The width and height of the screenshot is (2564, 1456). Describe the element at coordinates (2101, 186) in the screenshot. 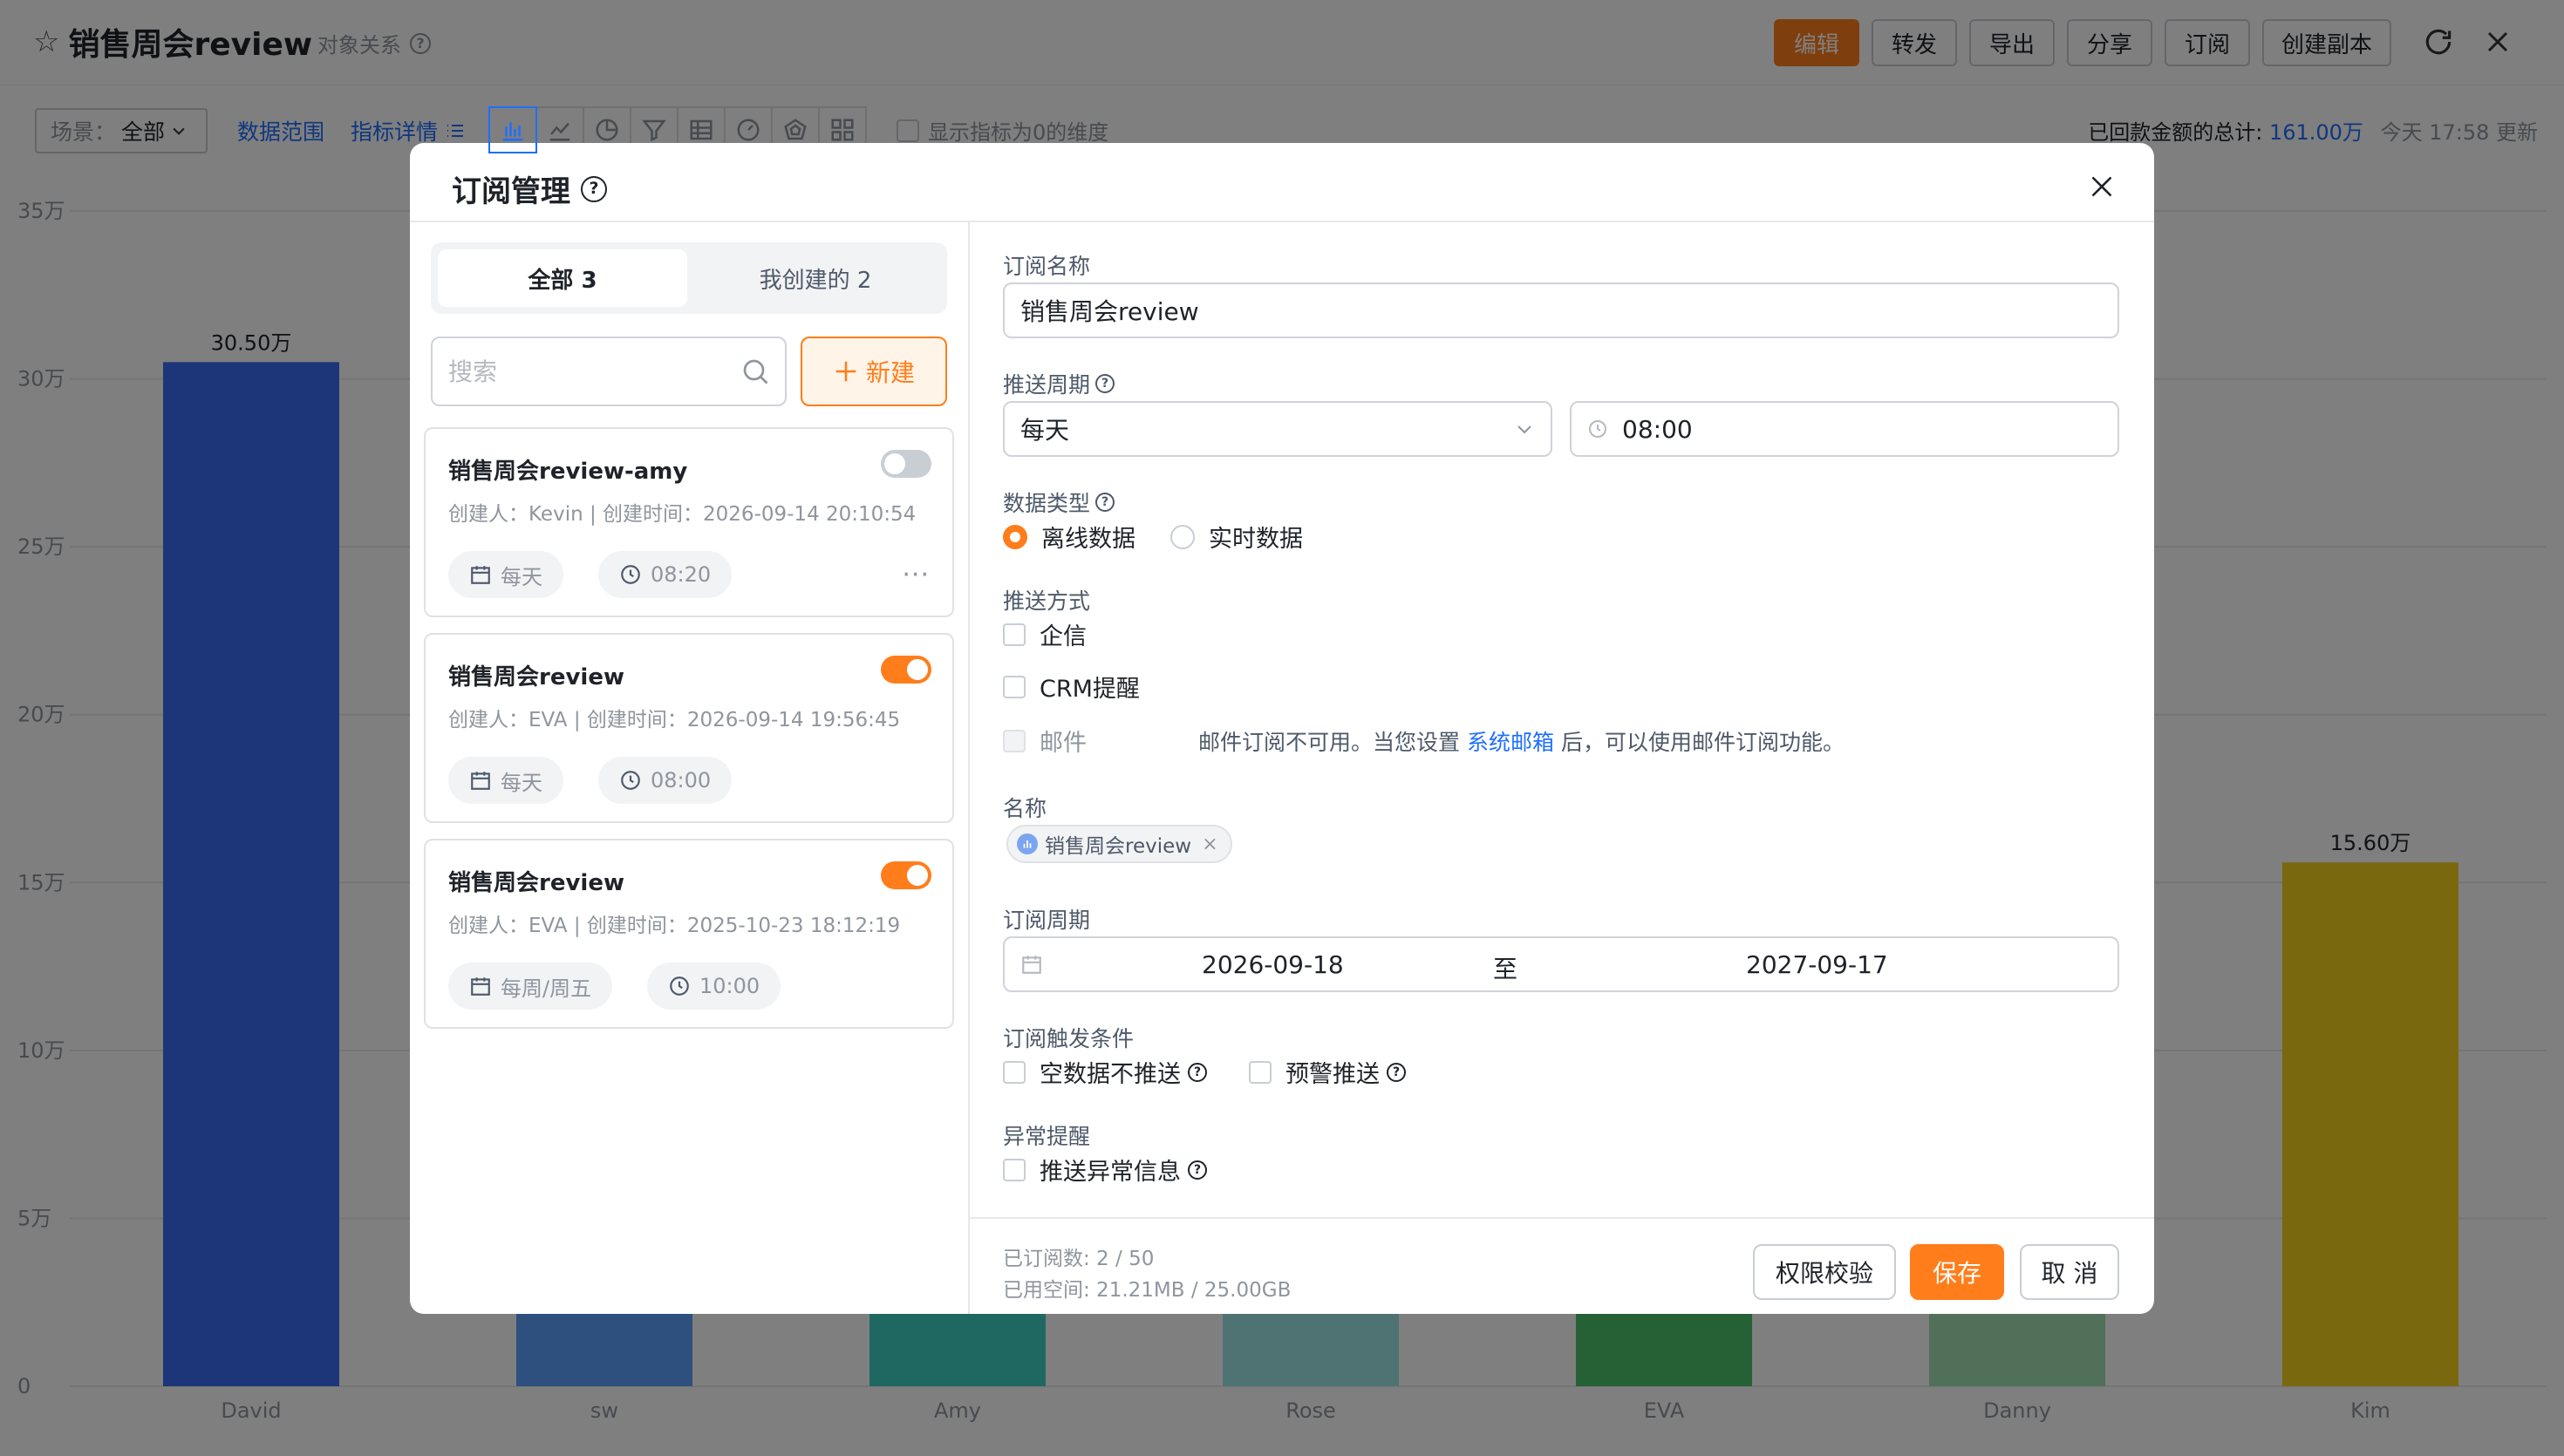

I see `dialog-close-icon` at that location.